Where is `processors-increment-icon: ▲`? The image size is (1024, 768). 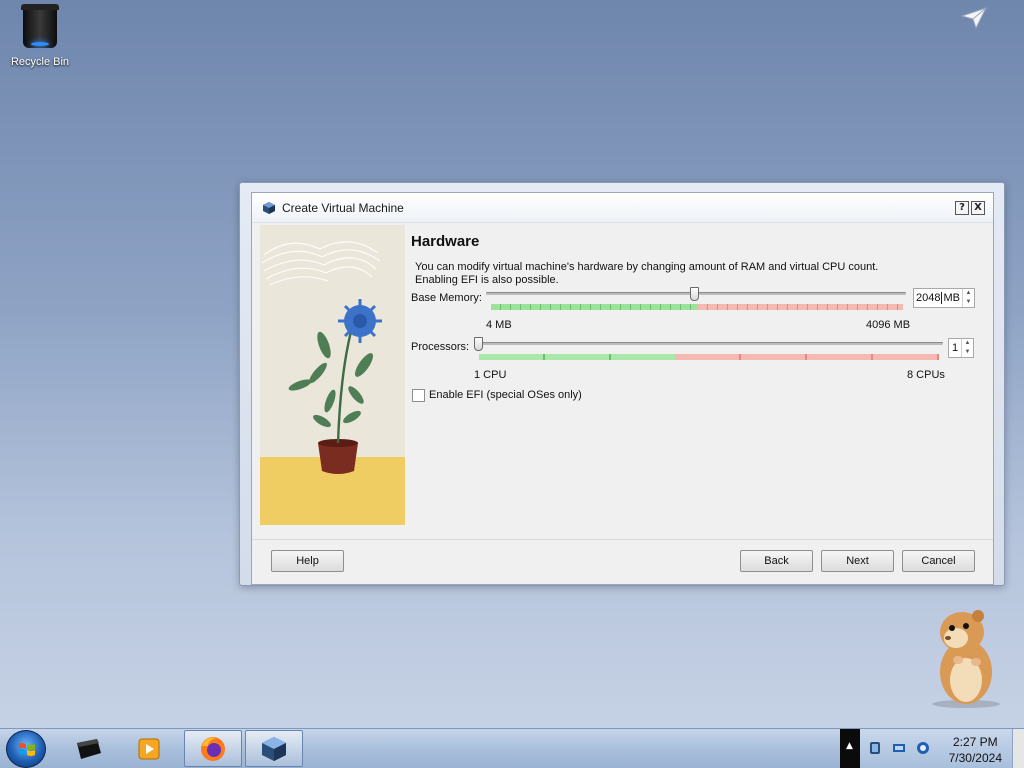 processors-increment-icon: ▲ is located at coordinates (967, 343).